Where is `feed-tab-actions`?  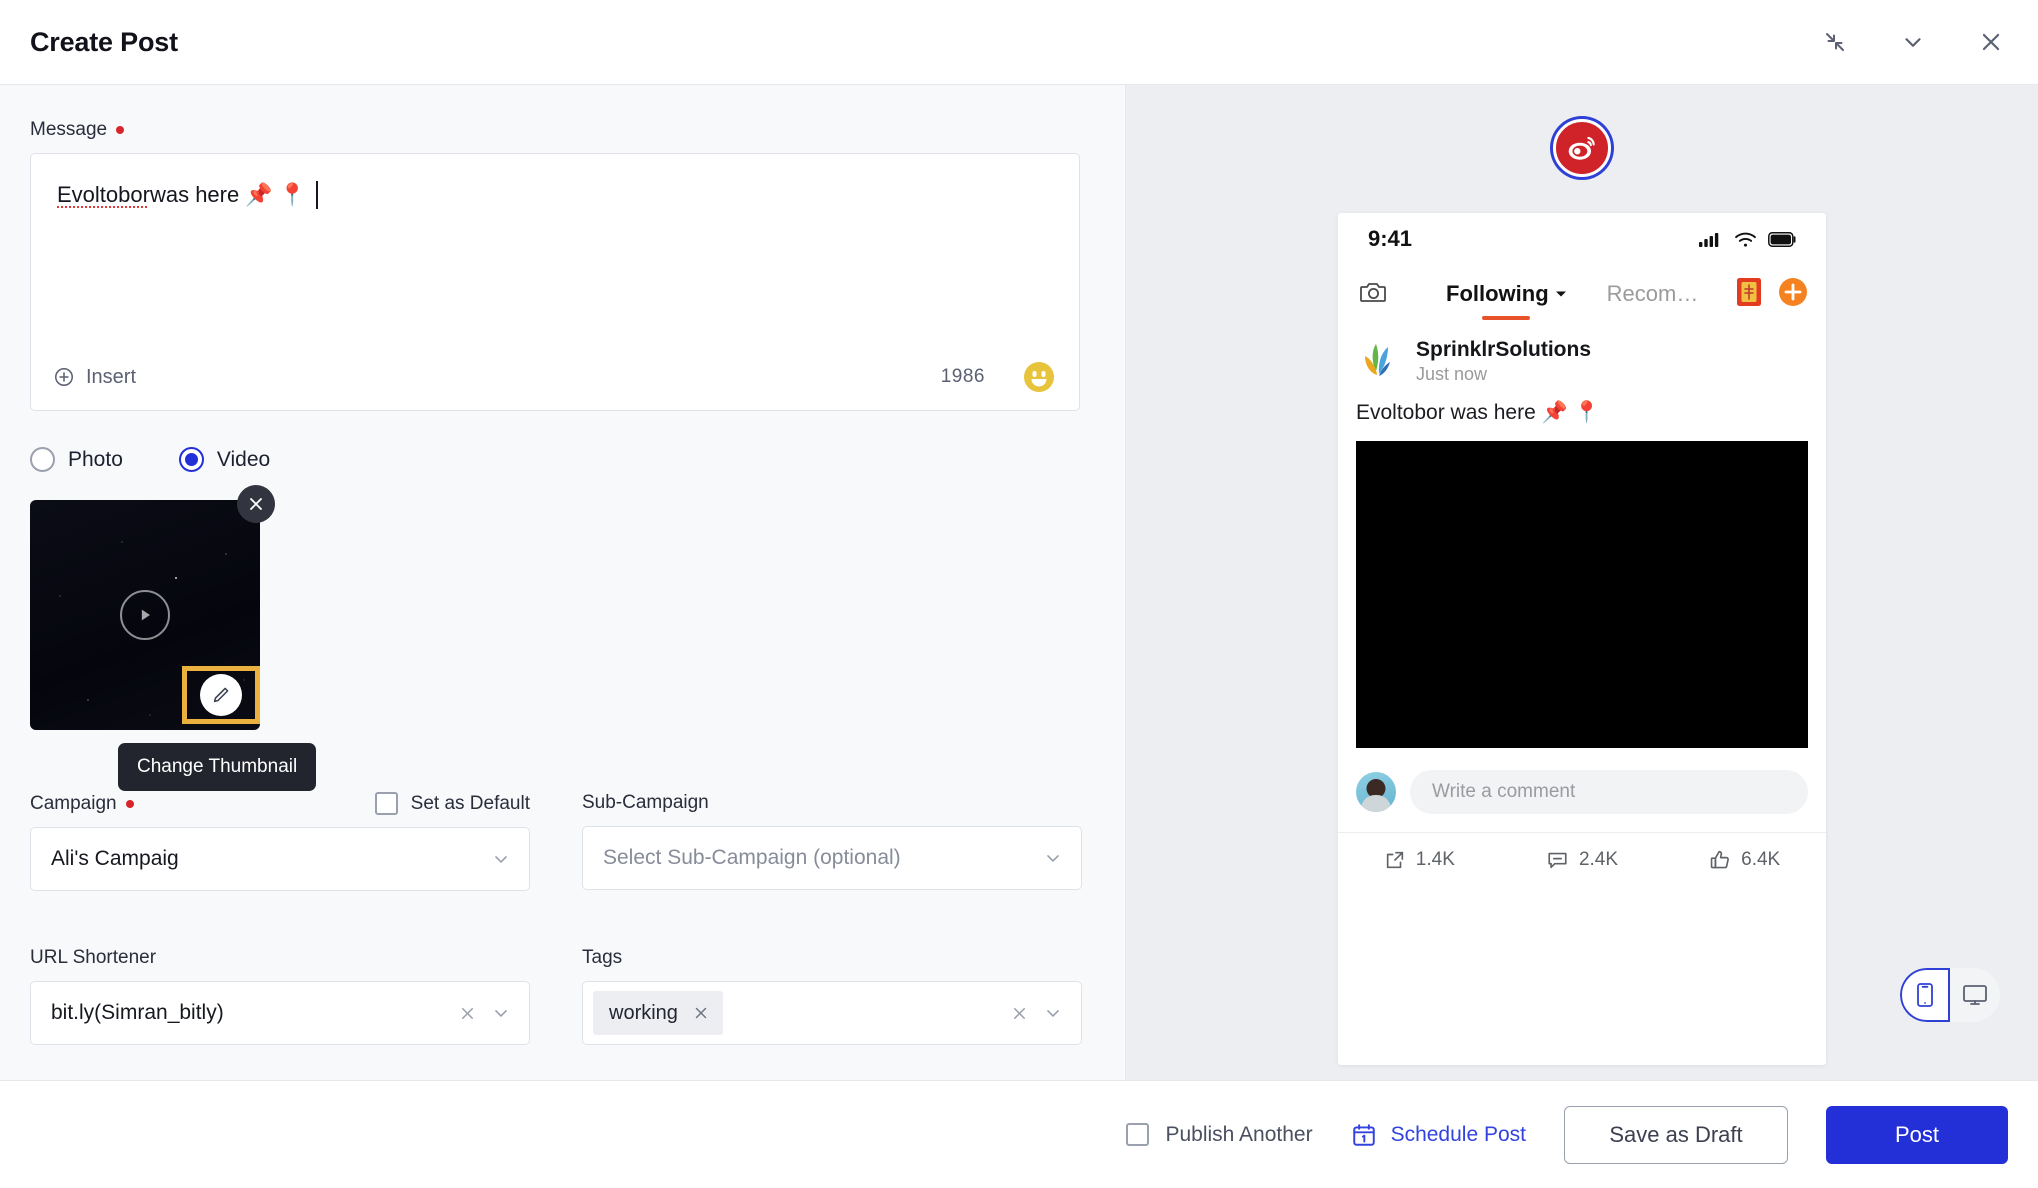
feed-tab-actions is located at coordinates (1772, 294).